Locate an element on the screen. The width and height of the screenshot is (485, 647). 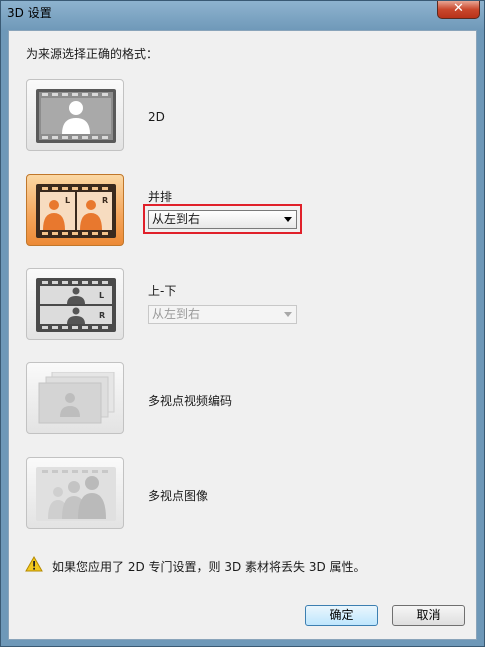
multiview-image-icon is located at coordinates (76, 494).